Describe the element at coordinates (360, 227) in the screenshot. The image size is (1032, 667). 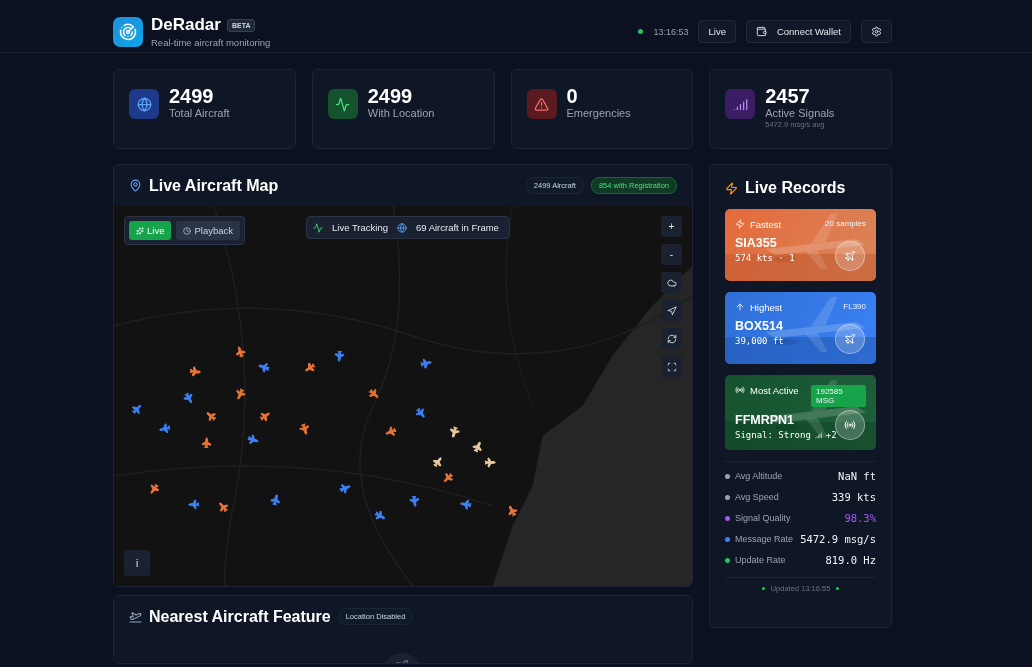
I see `live-tracking-label: Live Tracking` at that location.